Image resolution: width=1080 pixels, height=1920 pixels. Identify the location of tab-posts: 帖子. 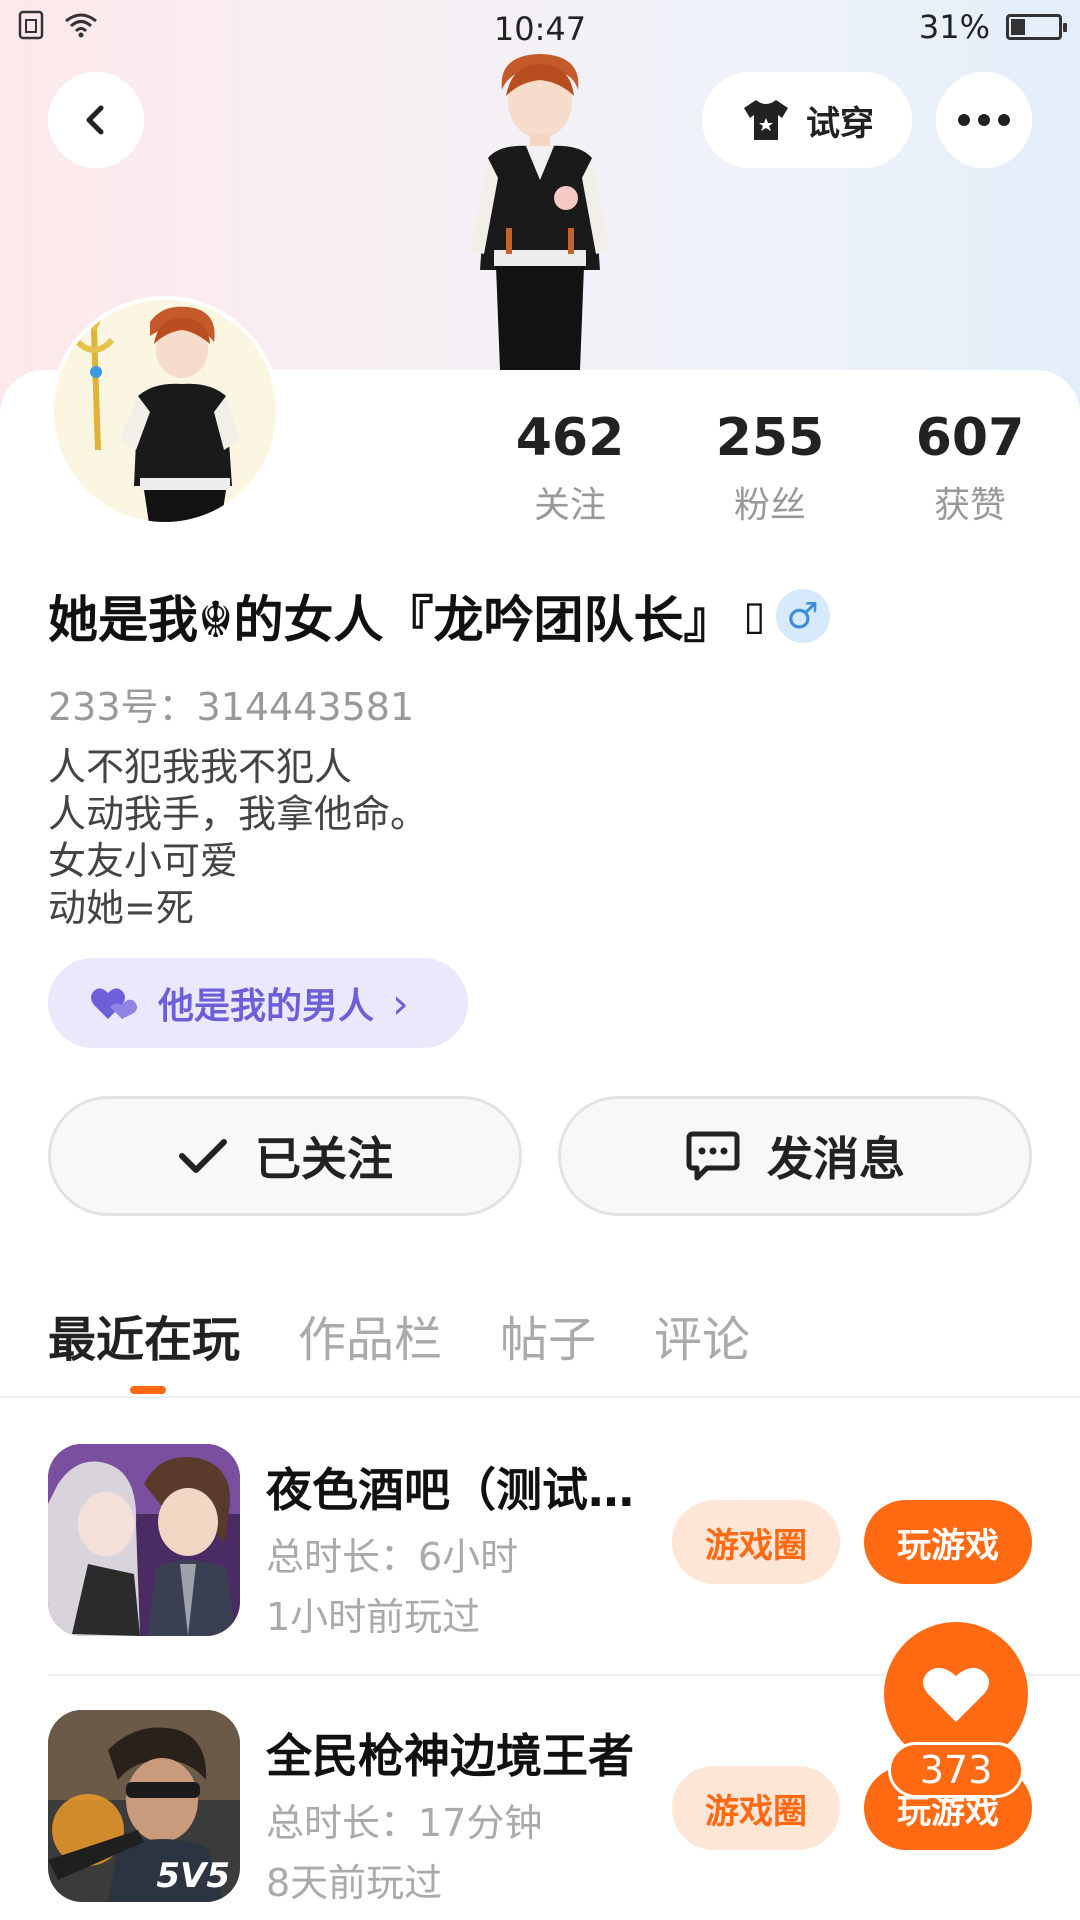
(548, 1335).